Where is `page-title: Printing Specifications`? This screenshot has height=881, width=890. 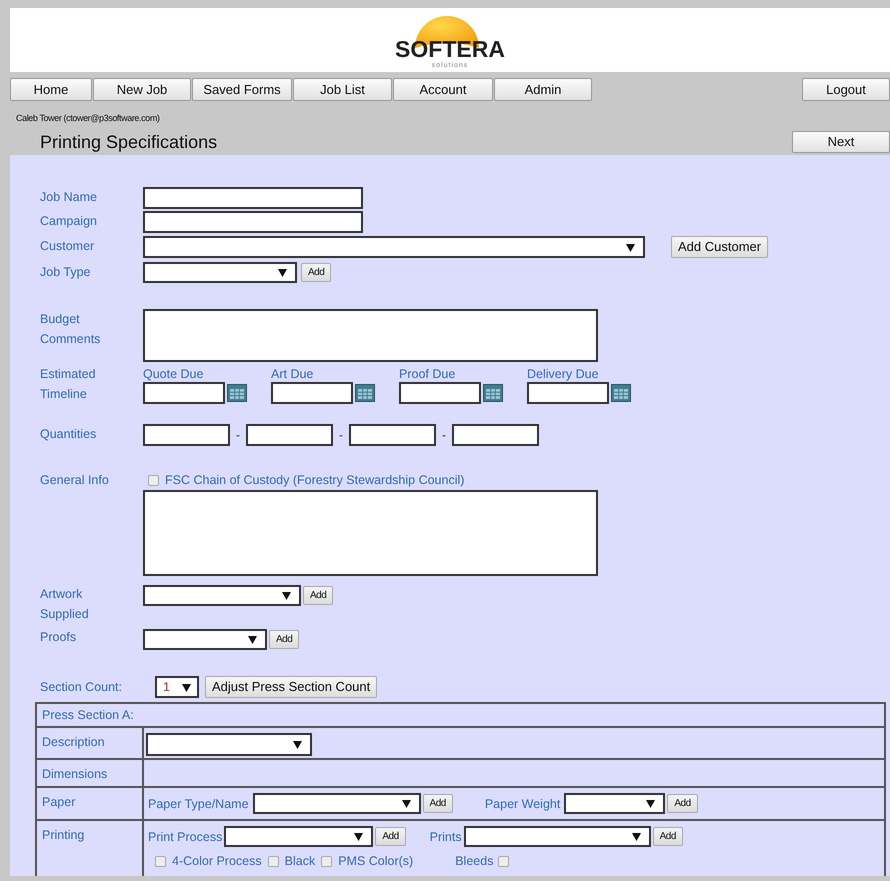 page-title: Printing Specifications is located at coordinates (129, 142).